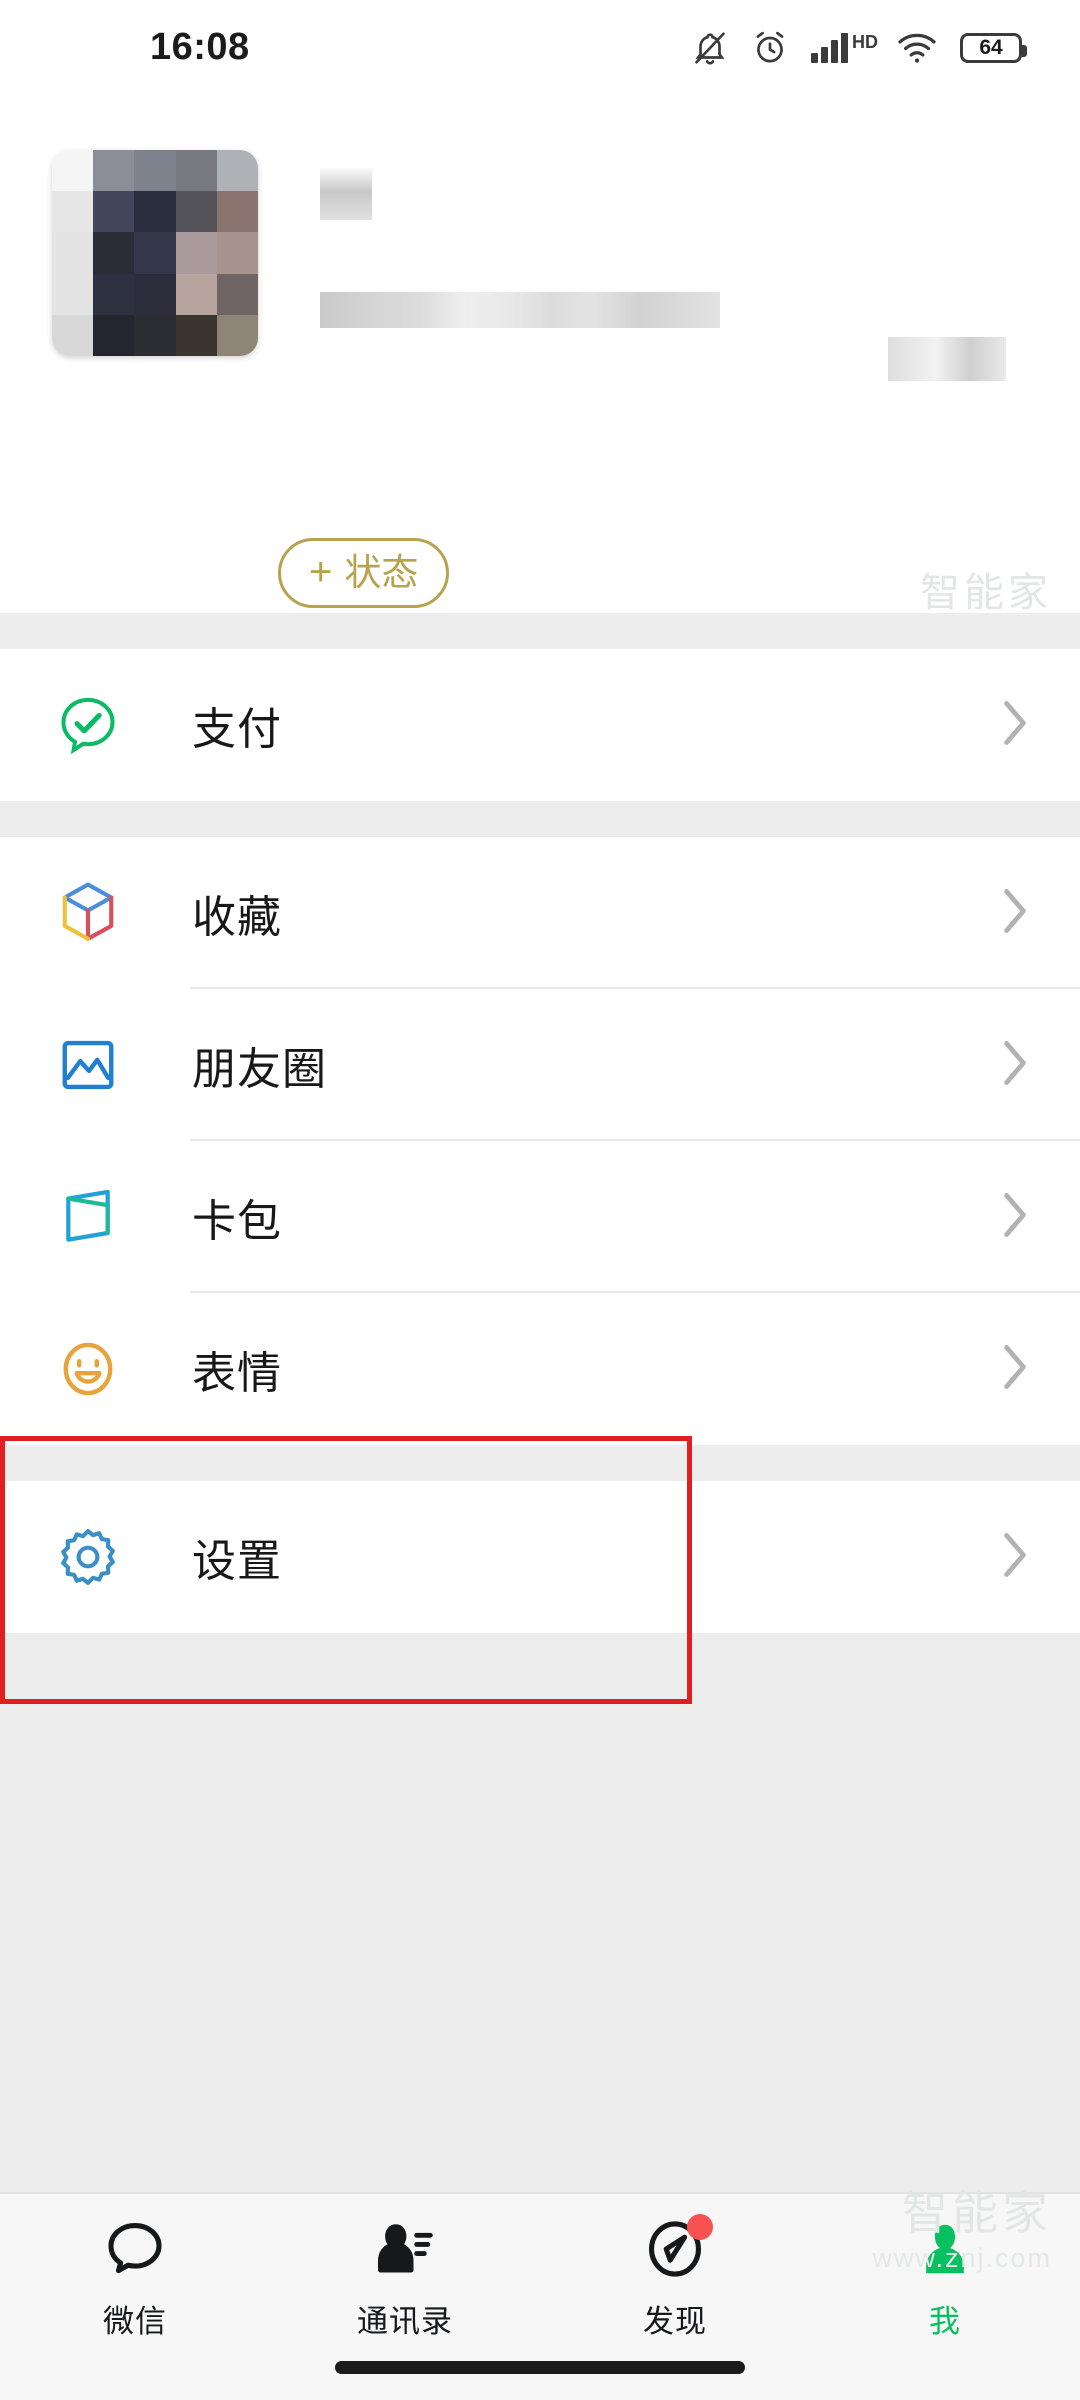  I want to click on tab-wechat: 微信, so click(135, 2278).